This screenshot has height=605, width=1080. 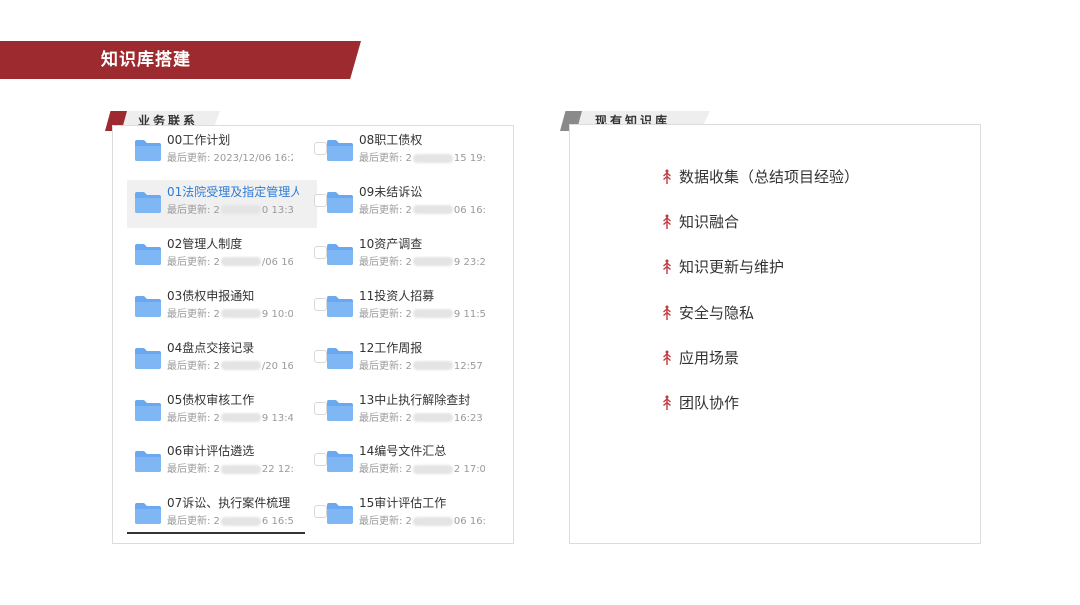 I want to click on folder-item: 02管理人制度最后更新: 2/06 16:2, so click(x=227, y=256).